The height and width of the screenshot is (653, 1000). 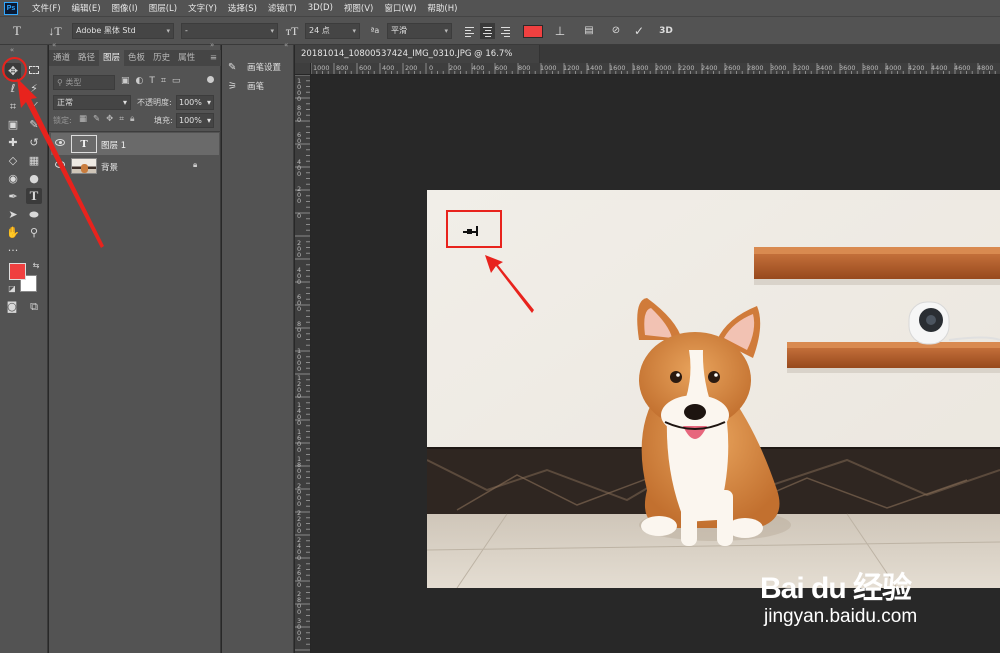 I want to click on eyedropper-tool-icon: ⟋, so click(x=34, y=107).